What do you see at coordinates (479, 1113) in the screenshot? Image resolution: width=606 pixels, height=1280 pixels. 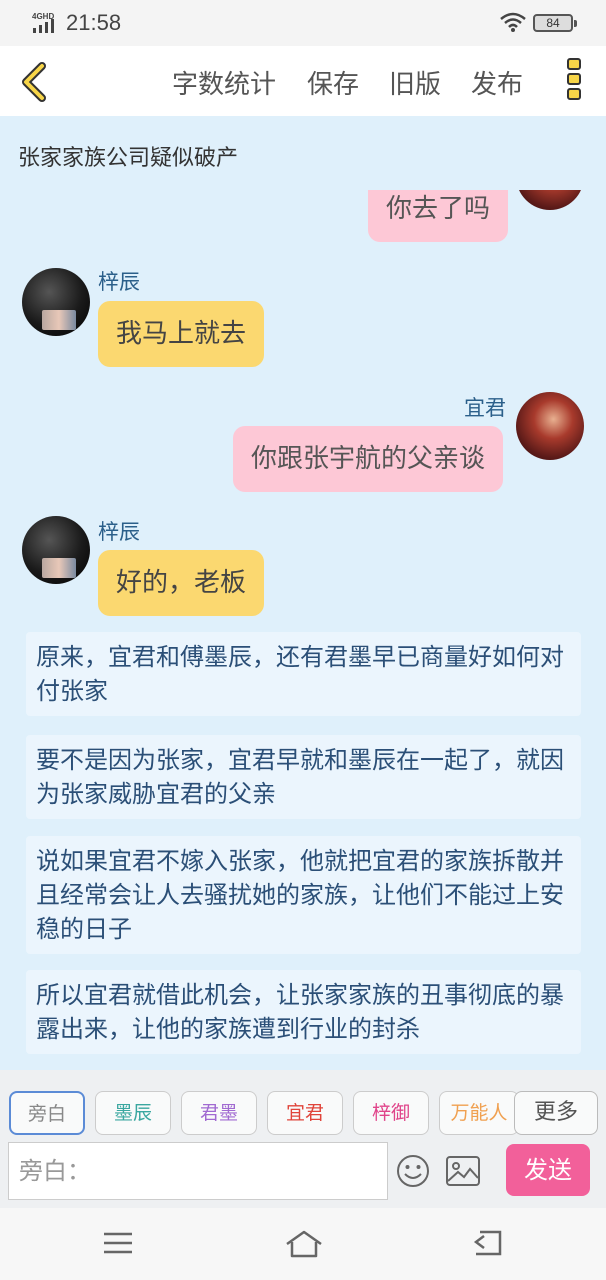 I see `role-wanneng: 万能人` at bounding box center [479, 1113].